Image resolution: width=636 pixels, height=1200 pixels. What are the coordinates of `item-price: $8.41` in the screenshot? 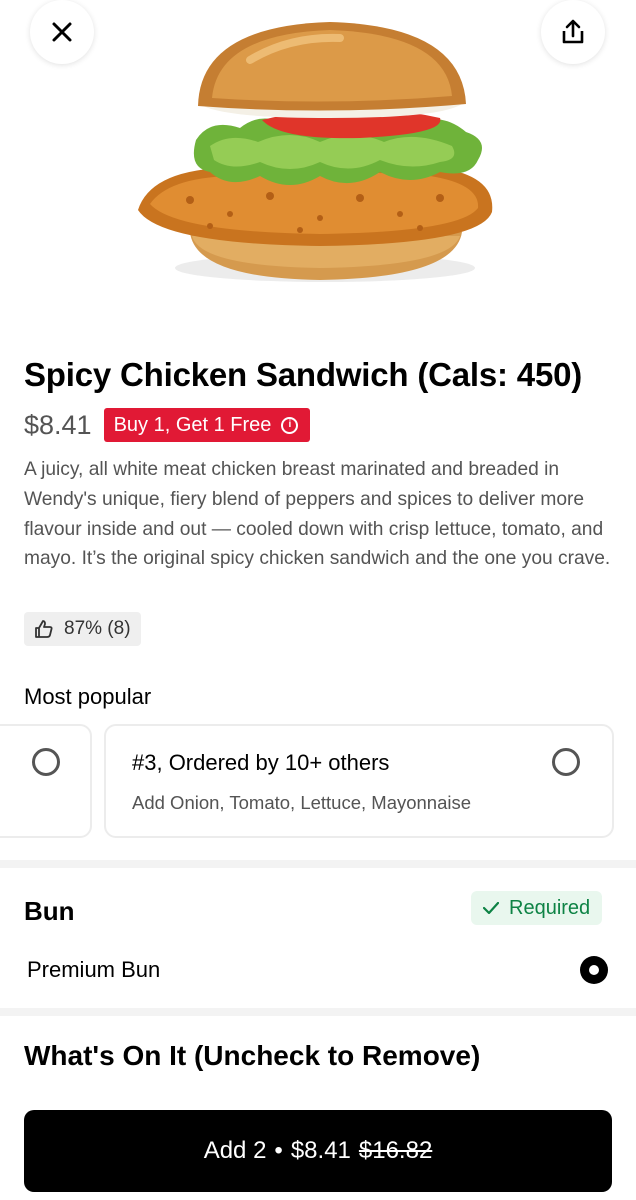 It's located at (58, 424).